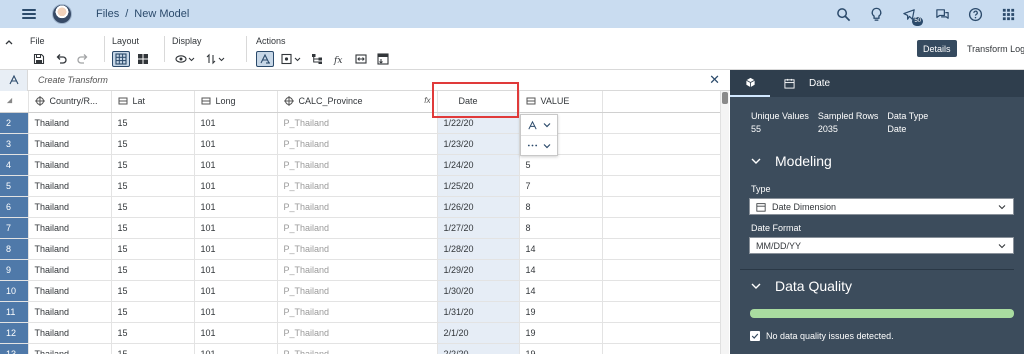  What do you see at coordinates (61, 59) in the screenshot?
I see `undo-icon` at bounding box center [61, 59].